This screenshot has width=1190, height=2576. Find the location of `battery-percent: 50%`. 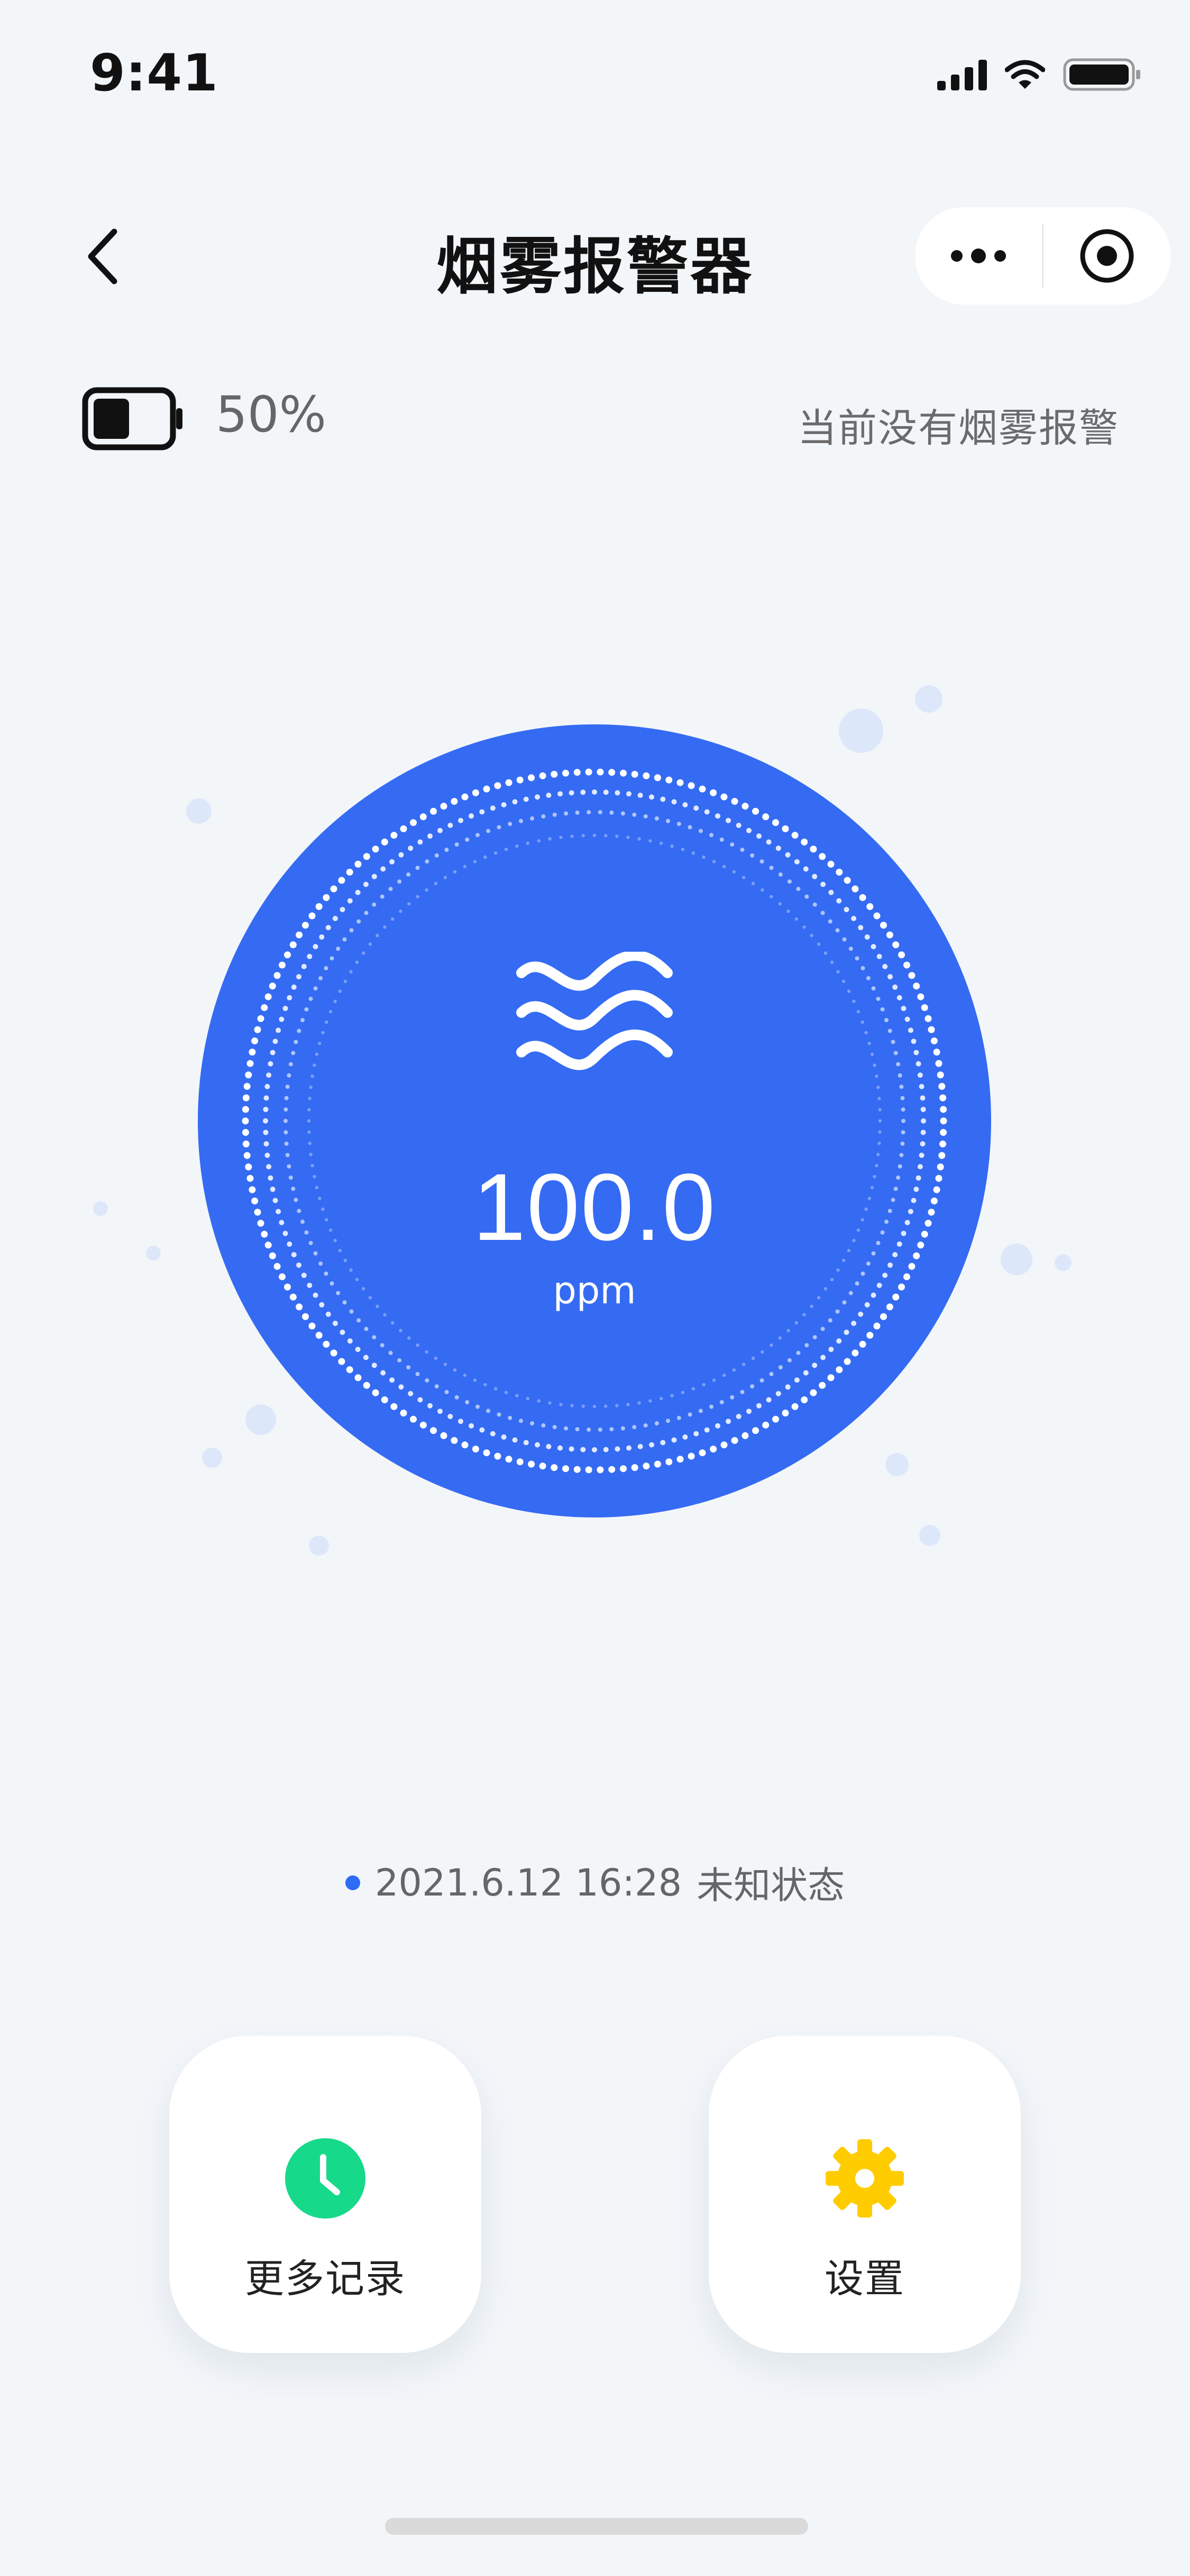

battery-percent: 50% is located at coordinates (271, 415).